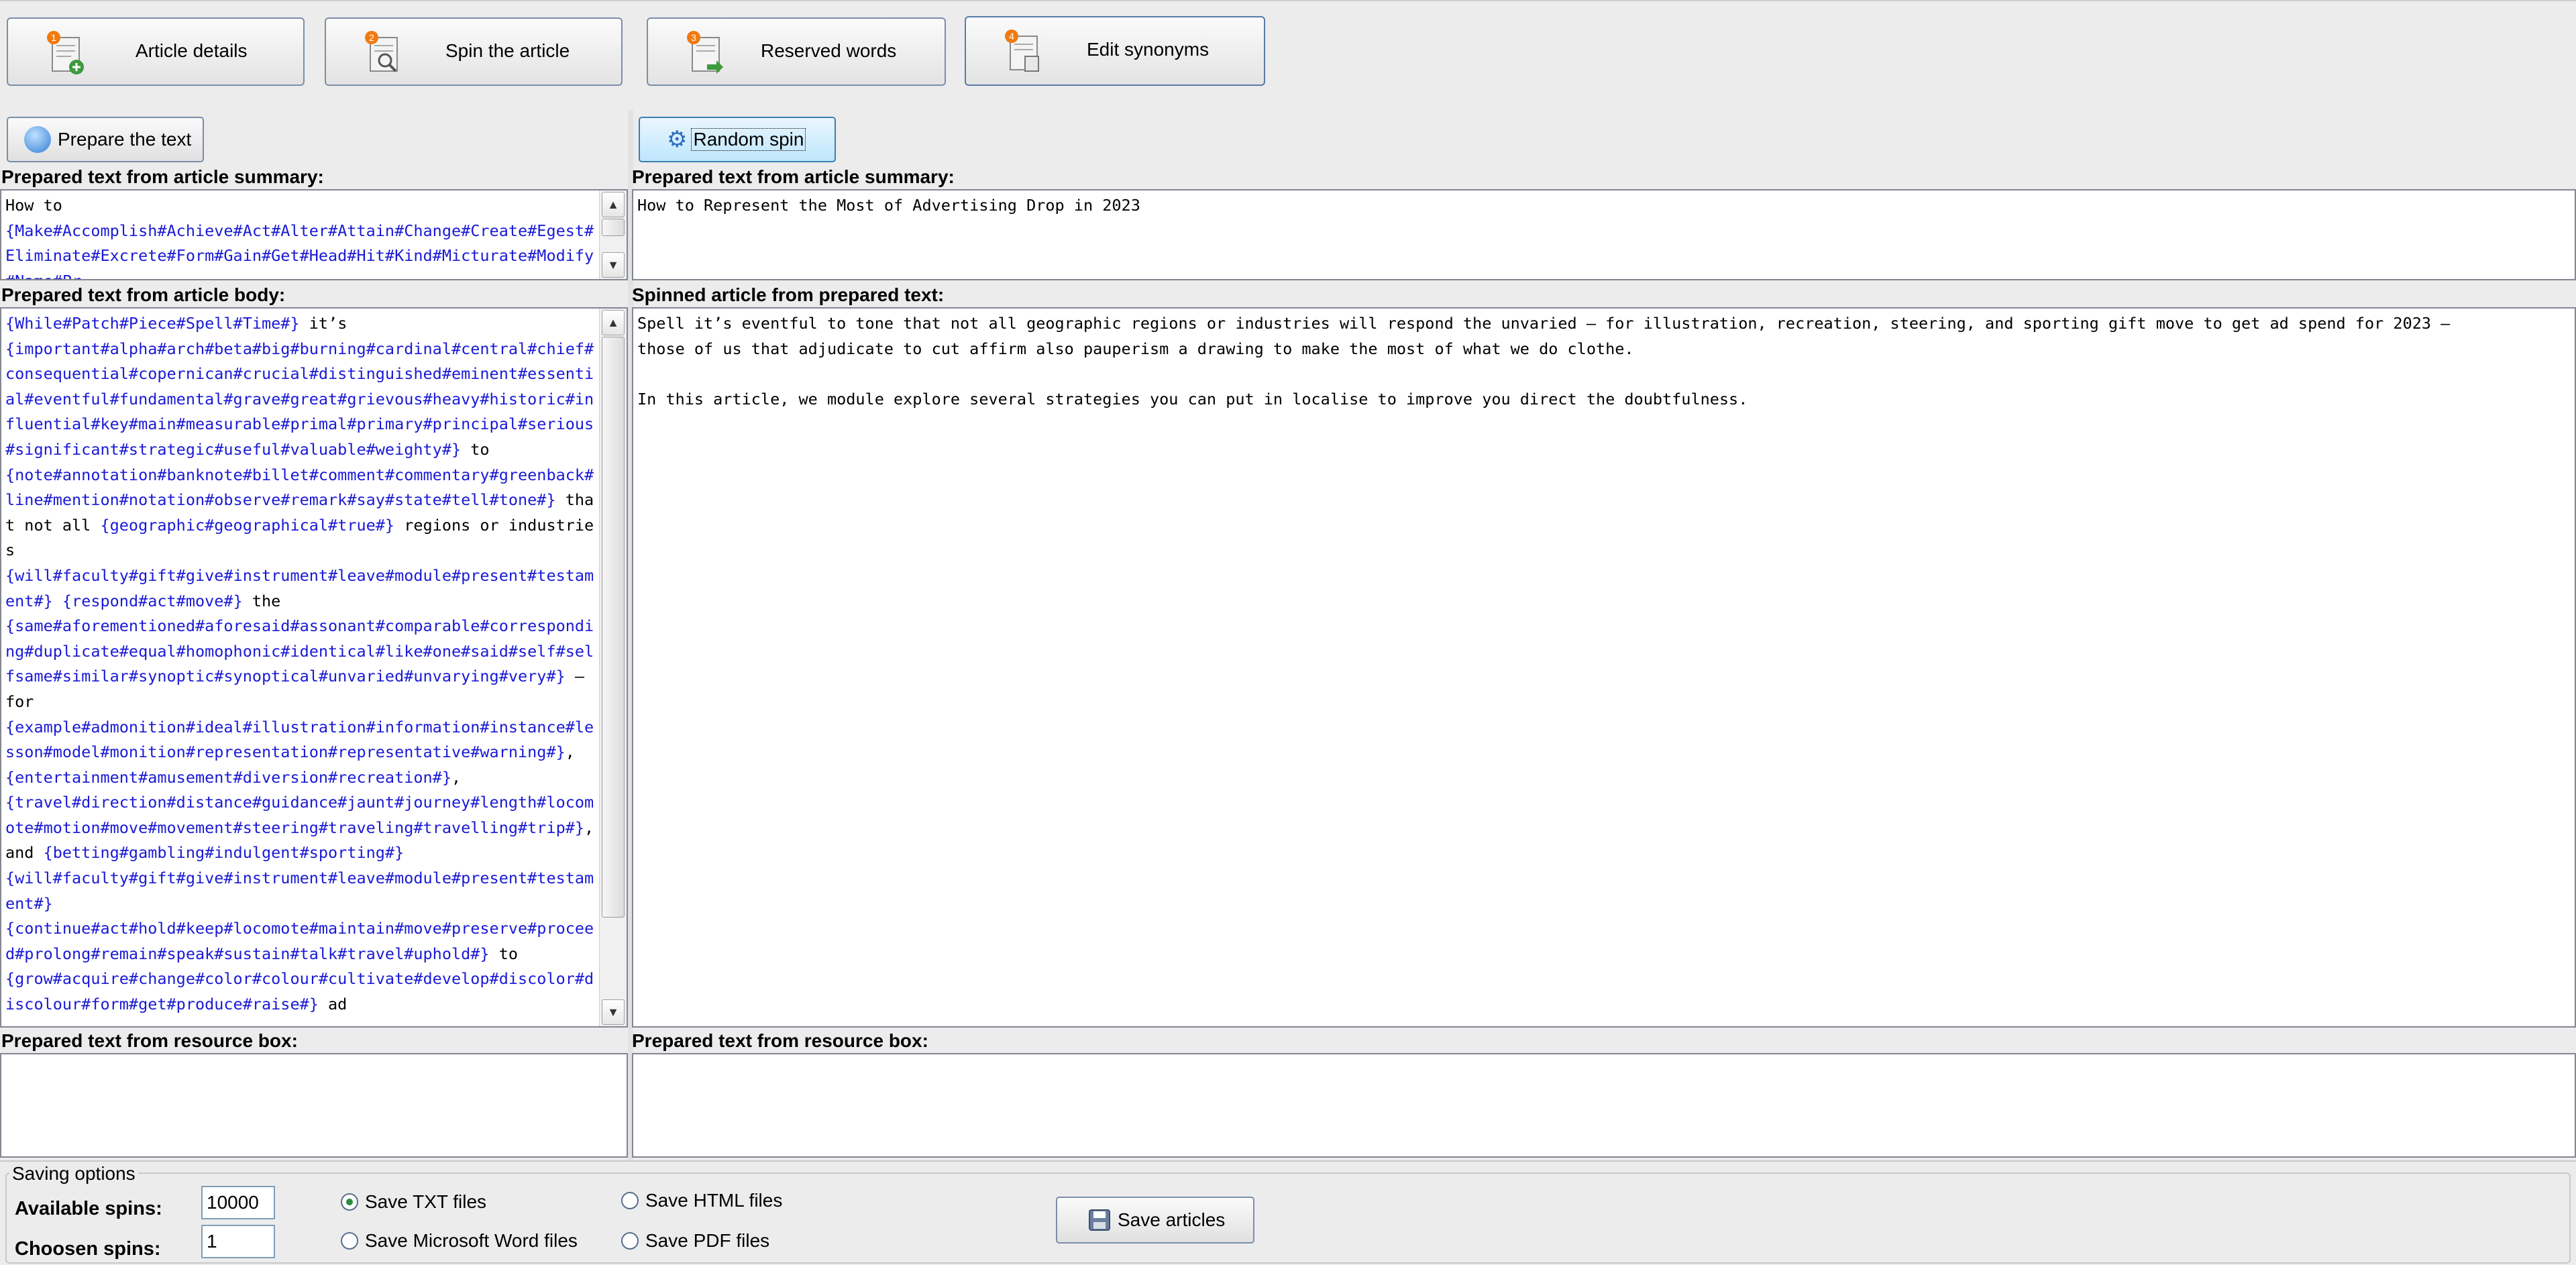 The image size is (2576, 1265). What do you see at coordinates (314, 1105) in the screenshot?
I see `left-resource-textbox` at bounding box center [314, 1105].